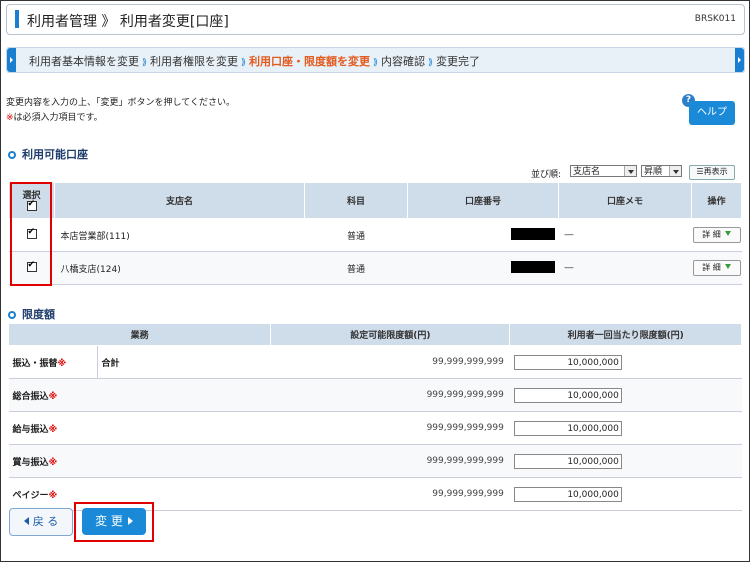 The image size is (750, 562). Describe the element at coordinates (310, 61) in the screenshot. I see `step-3-current: 利用口座・限度額を変更` at that location.